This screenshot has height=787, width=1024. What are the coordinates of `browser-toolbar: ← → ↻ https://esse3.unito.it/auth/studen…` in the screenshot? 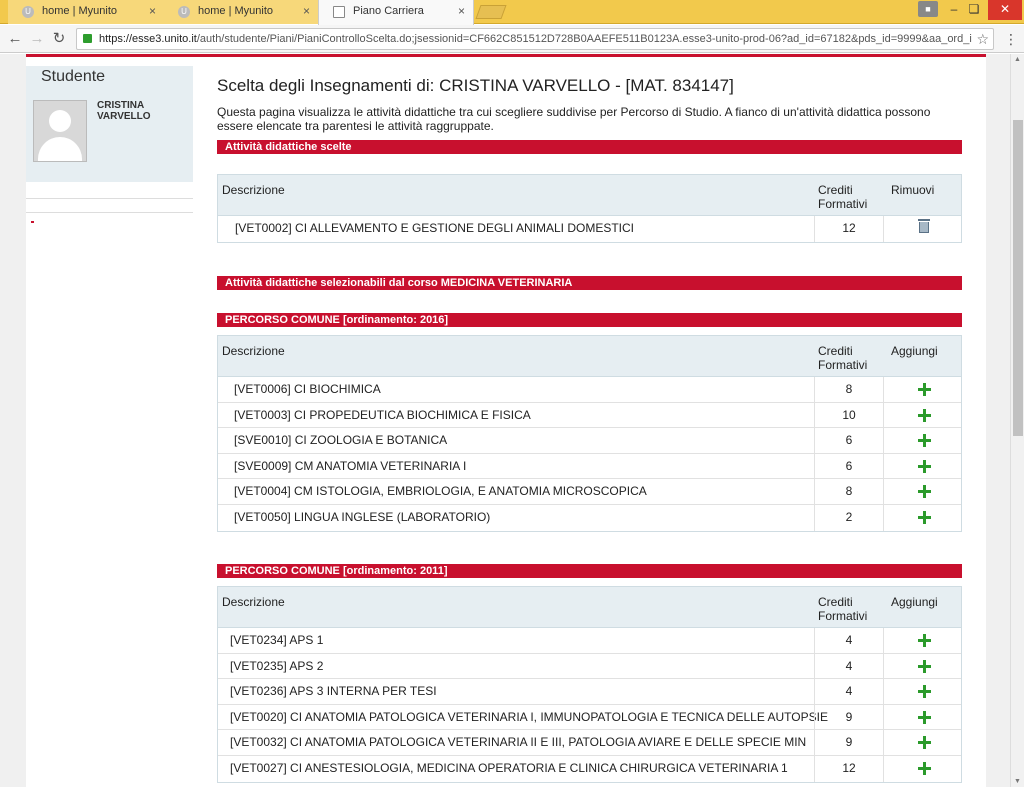 It's located at (512, 39).